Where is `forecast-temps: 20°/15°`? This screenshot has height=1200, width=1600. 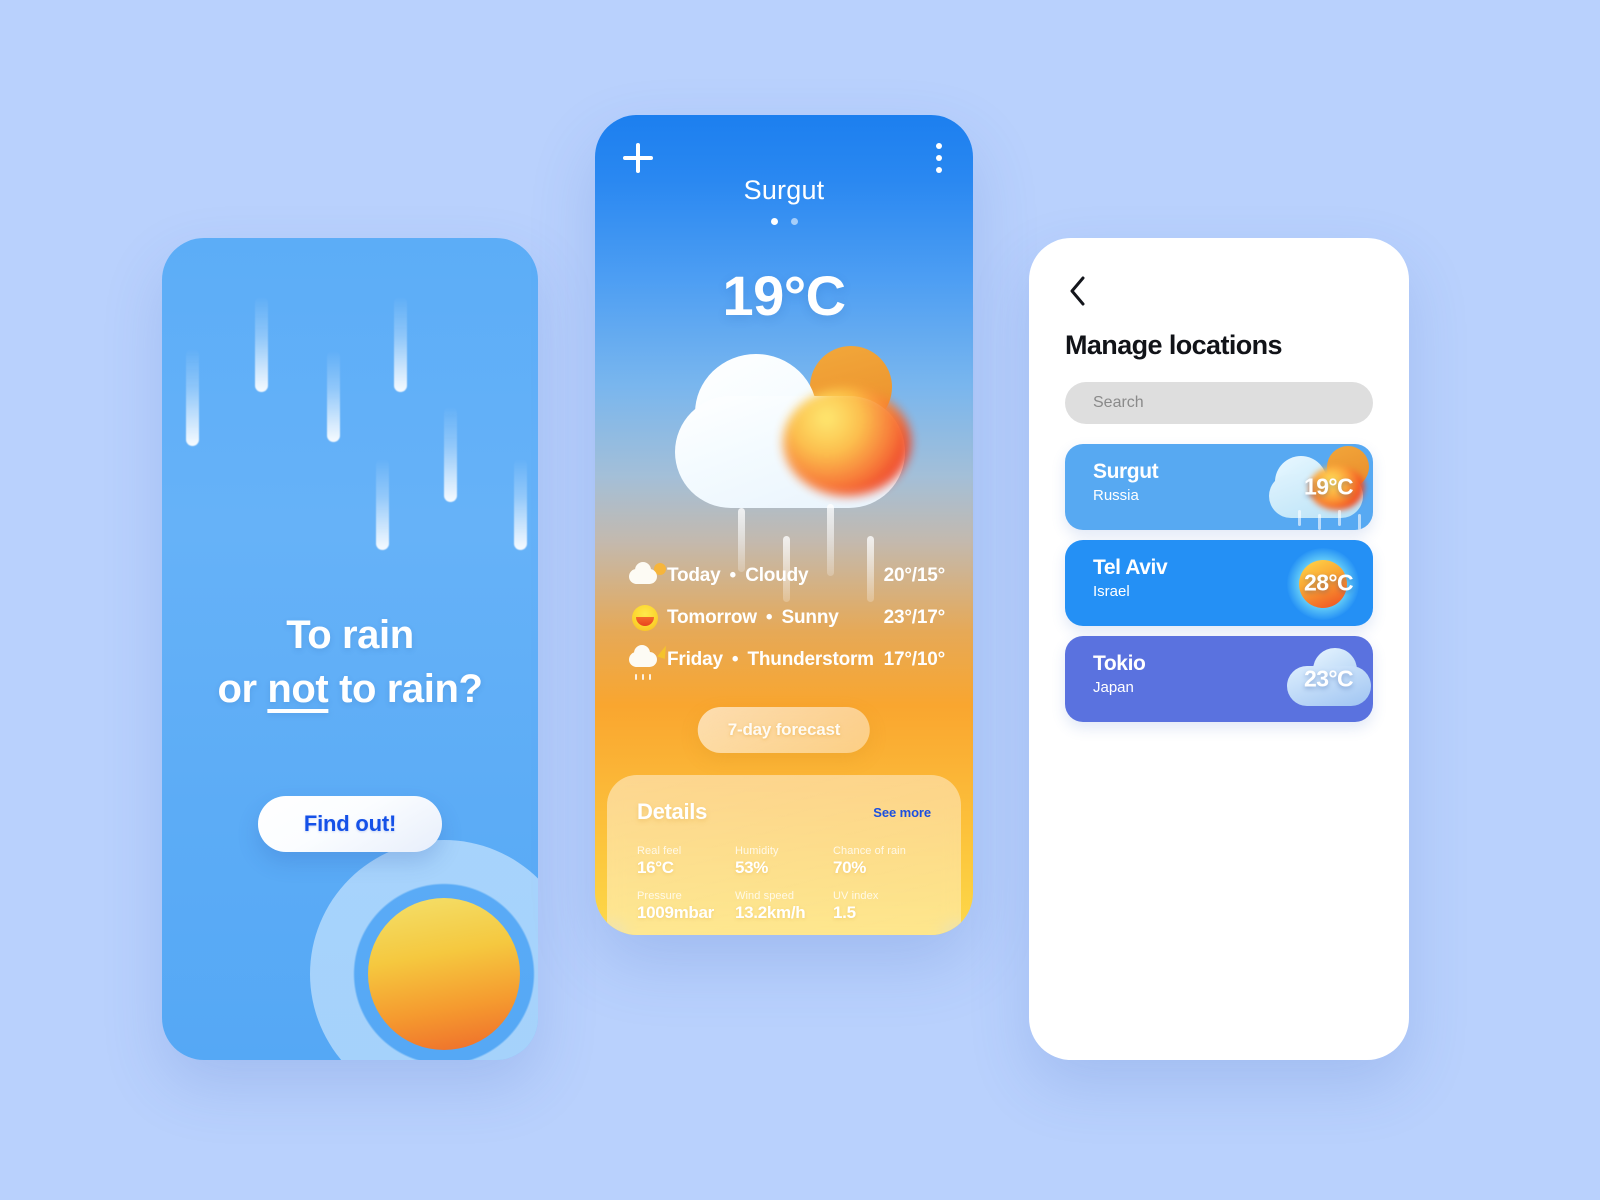 forecast-temps: 20°/15° is located at coordinates (914, 575).